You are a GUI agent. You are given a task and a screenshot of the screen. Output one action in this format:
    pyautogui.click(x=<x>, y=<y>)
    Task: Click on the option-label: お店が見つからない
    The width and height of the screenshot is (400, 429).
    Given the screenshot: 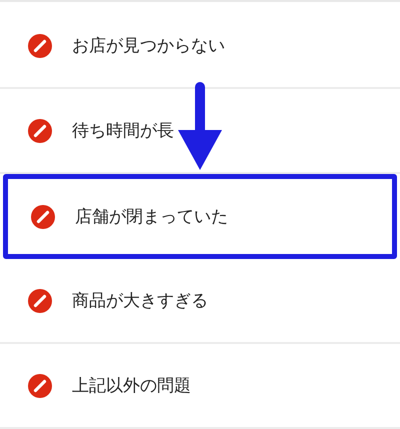 What is the action you would take?
    pyautogui.click(x=148, y=46)
    